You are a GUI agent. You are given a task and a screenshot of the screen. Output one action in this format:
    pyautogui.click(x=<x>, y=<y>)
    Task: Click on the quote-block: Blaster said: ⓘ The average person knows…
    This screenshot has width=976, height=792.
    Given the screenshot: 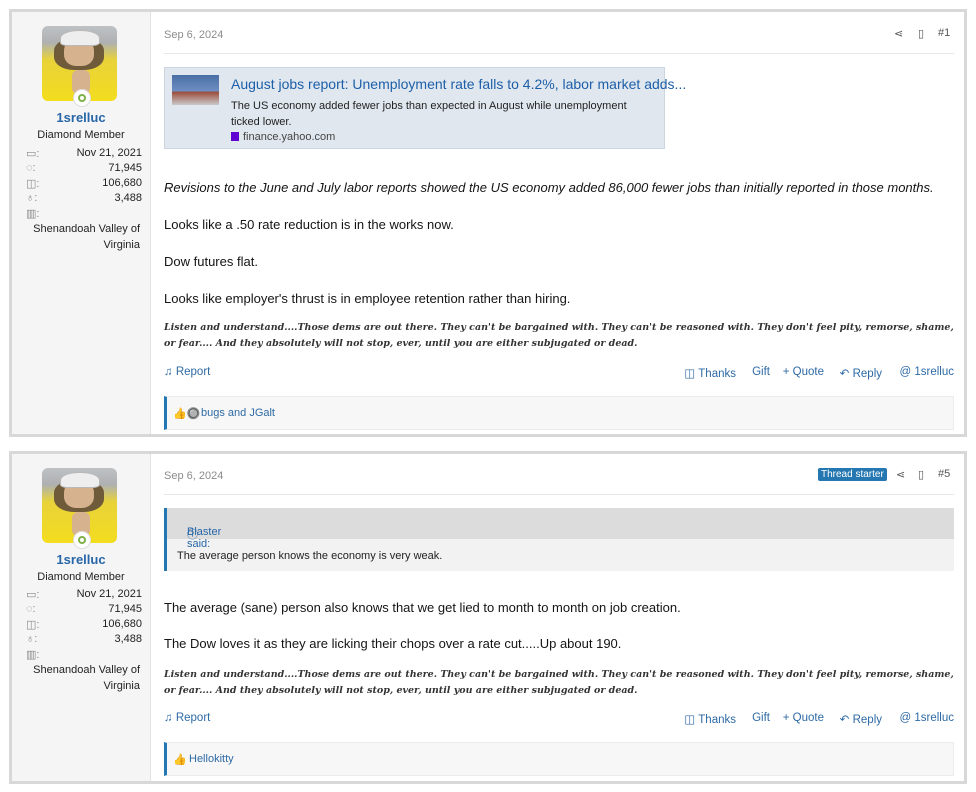 What is the action you would take?
    pyautogui.click(x=559, y=539)
    